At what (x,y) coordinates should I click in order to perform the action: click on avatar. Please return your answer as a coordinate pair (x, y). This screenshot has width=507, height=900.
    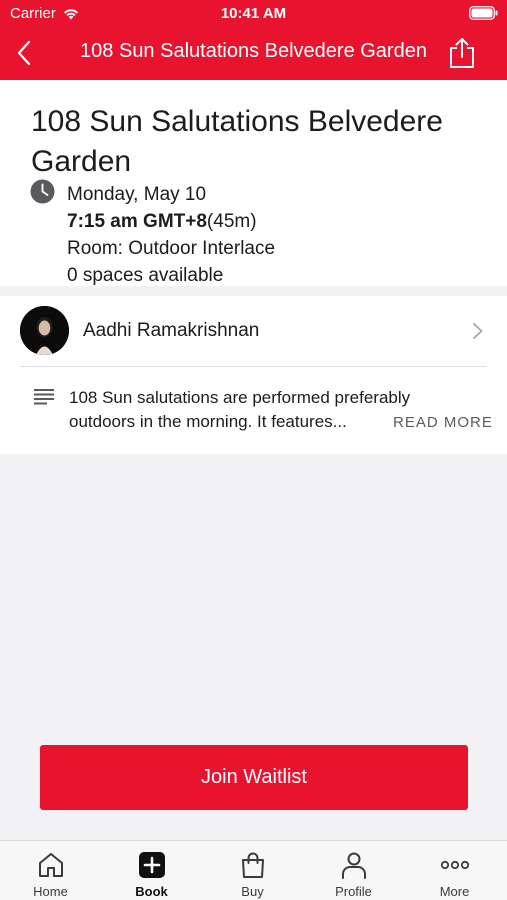
    Looking at the image, I should click on (44, 330).